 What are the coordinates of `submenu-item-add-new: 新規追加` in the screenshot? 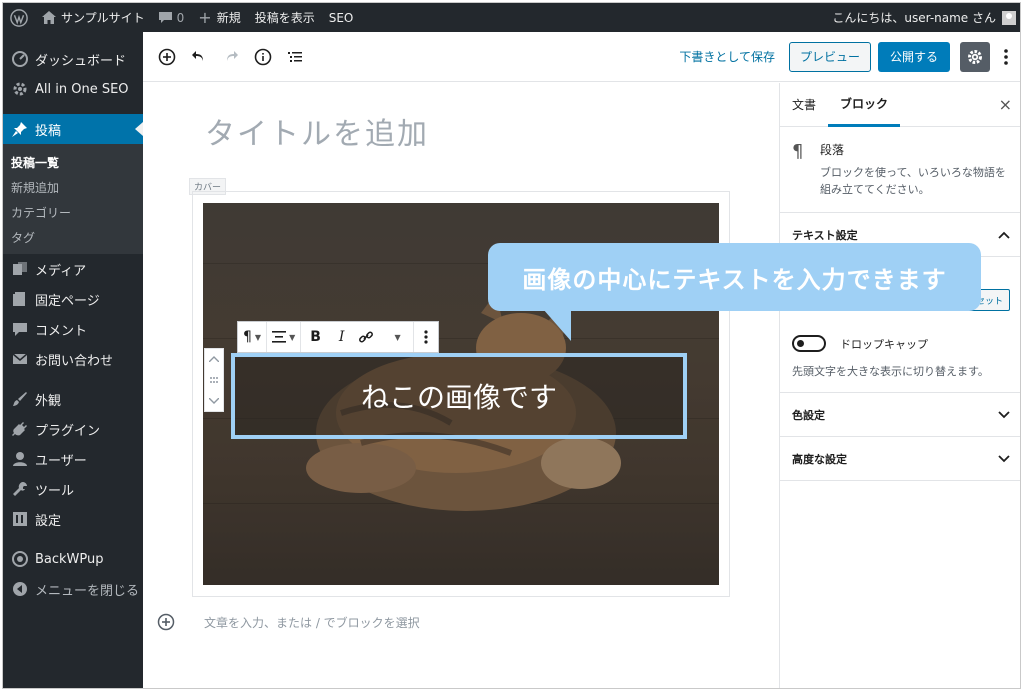 It's located at (73, 187).